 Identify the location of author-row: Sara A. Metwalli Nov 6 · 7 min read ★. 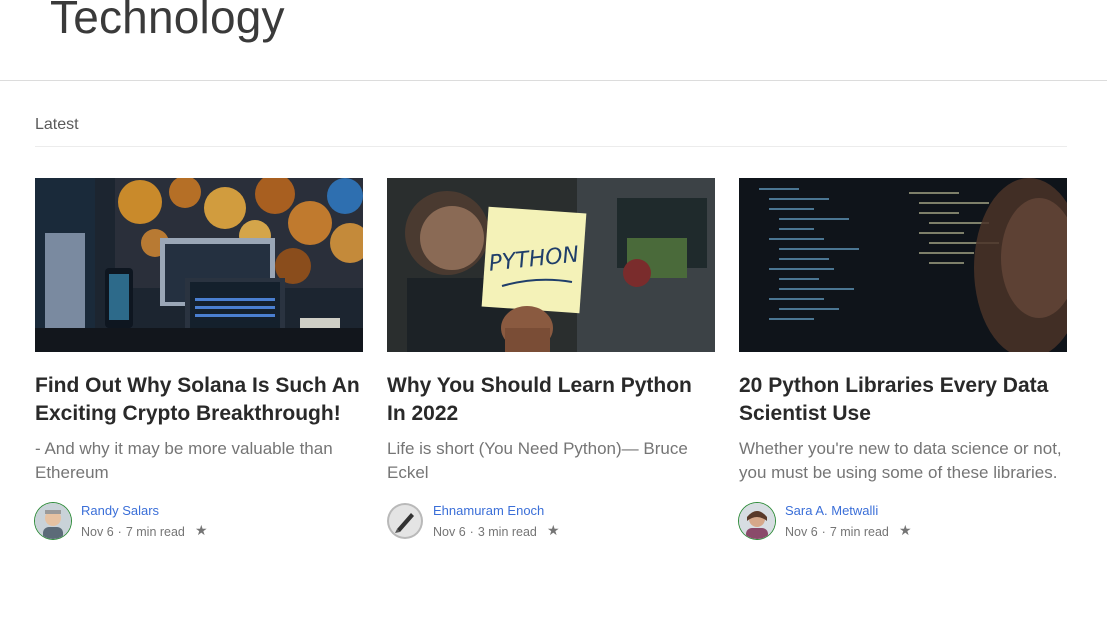
(903, 521).